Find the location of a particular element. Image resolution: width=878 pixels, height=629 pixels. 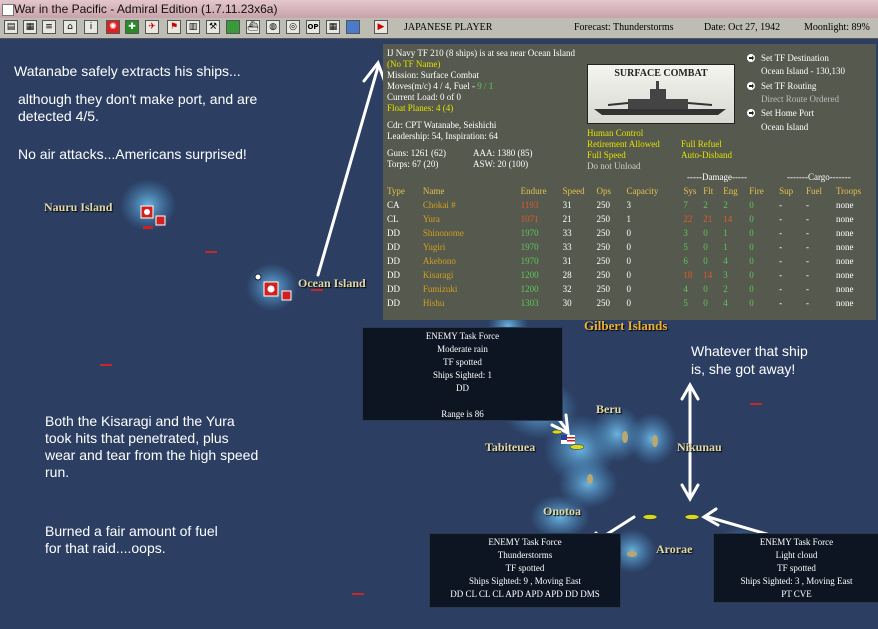

island-gilbert: Gilbert Islands is located at coordinates (625, 326).